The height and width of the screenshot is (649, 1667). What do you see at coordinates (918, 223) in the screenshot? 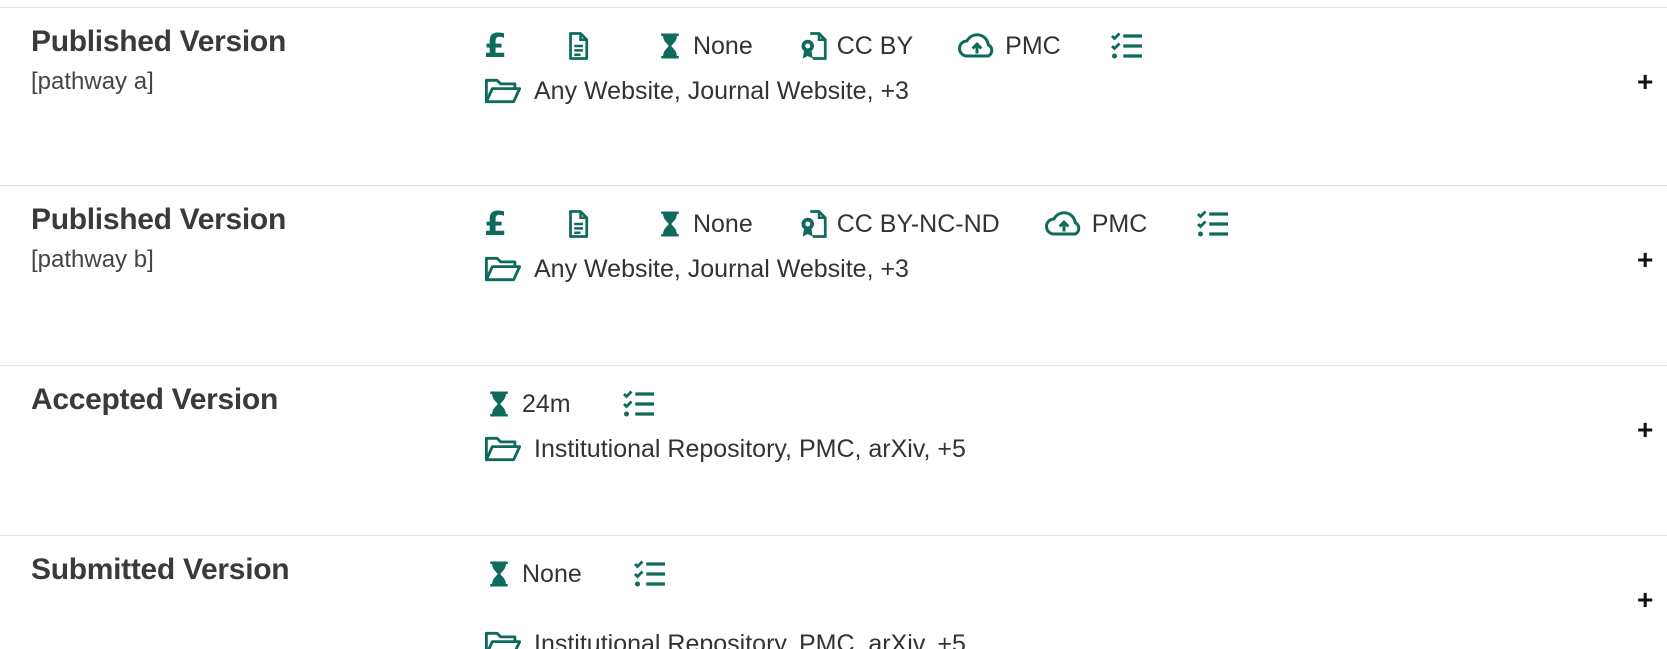
I see `license-value: CC BY-NC-ND` at bounding box center [918, 223].